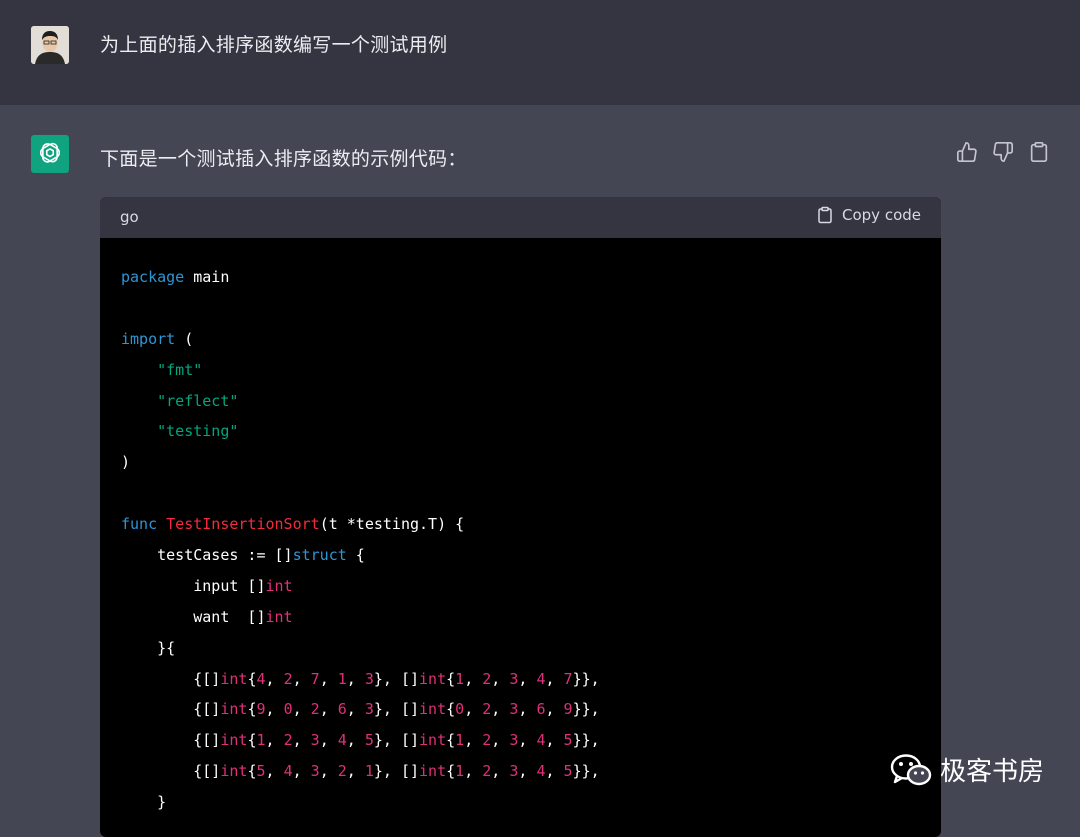 This screenshot has height=837, width=1080. Describe the element at coordinates (193, 616) in the screenshot. I see `code-token: want []` at that location.